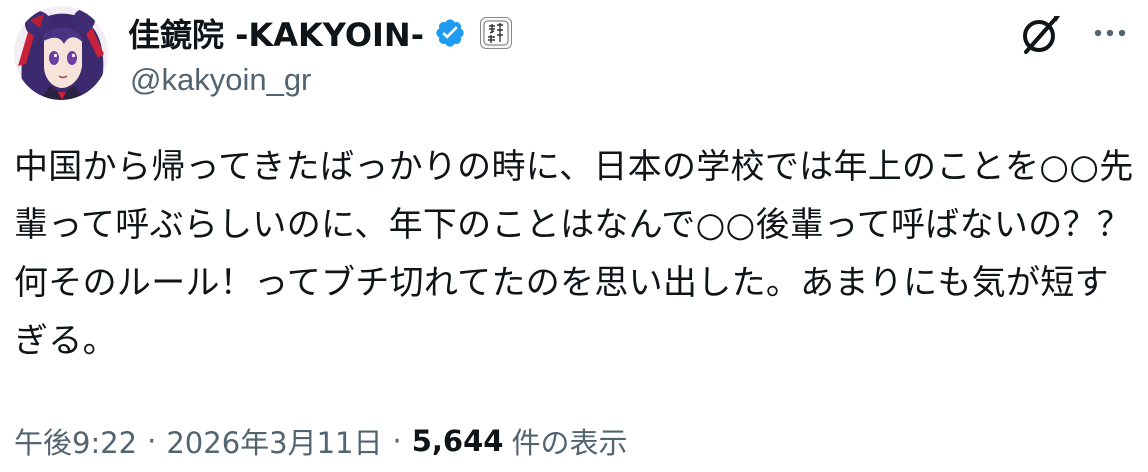 This screenshot has height=472, width=1148. I want to click on avatar-image, so click(61, 53).